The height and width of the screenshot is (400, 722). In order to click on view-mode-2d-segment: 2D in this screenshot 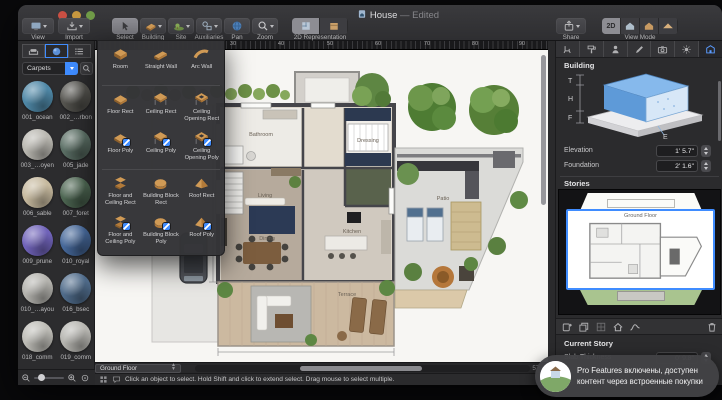, I will do `click(611, 26)`.